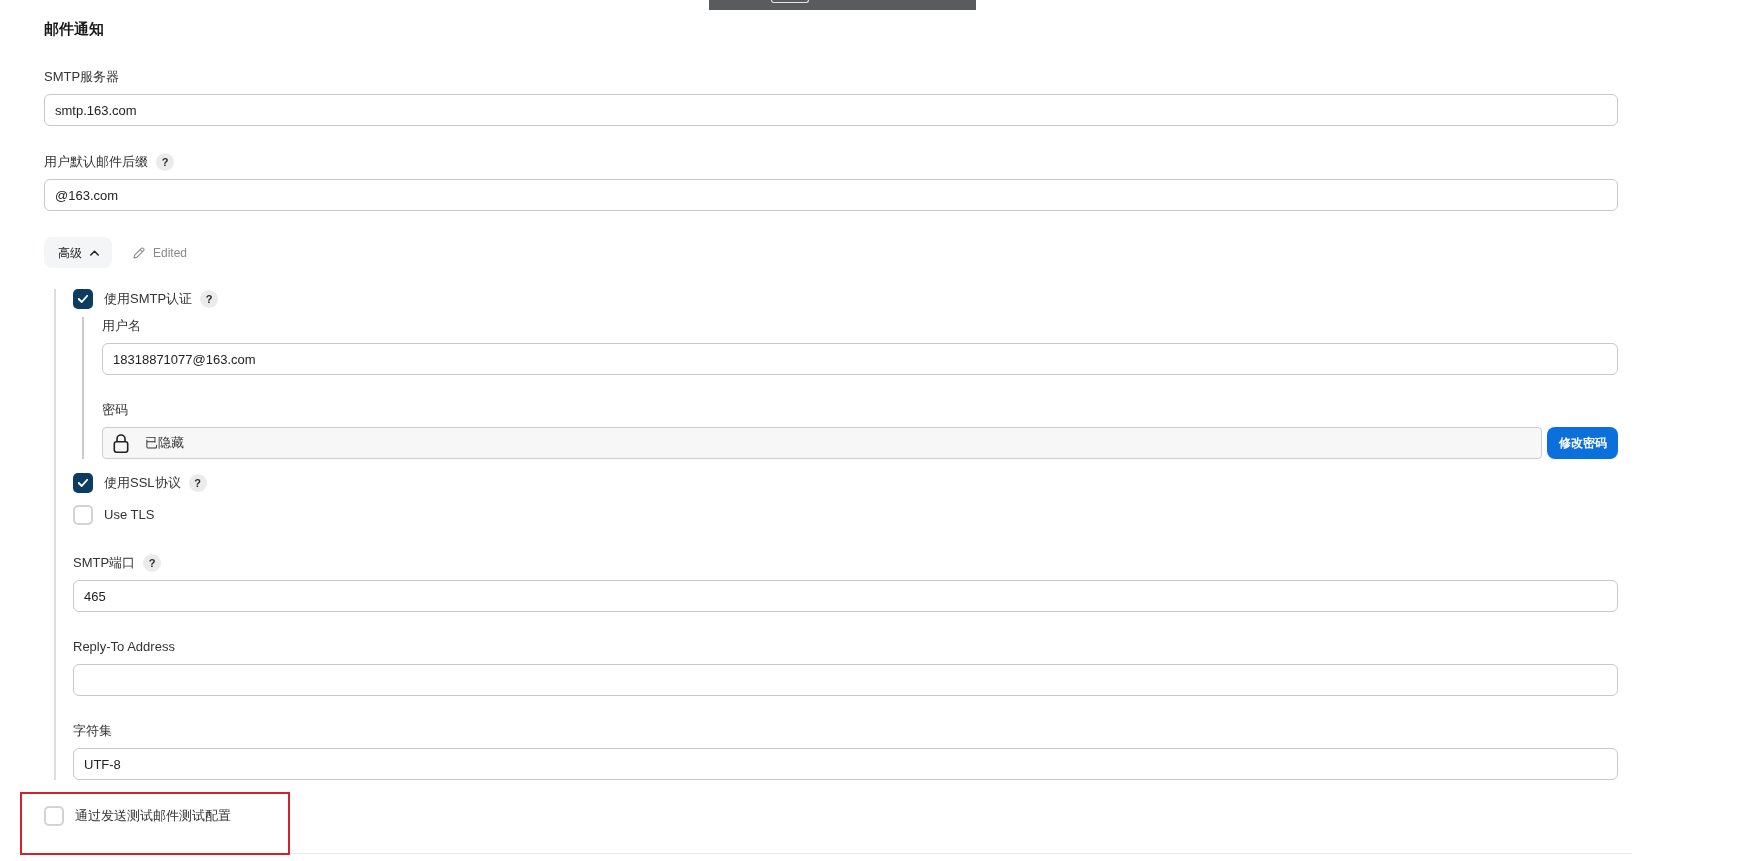 This screenshot has width=1755, height=861. Describe the element at coordinates (124, 647) in the screenshot. I see `field-label: Reply-To Address` at that location.